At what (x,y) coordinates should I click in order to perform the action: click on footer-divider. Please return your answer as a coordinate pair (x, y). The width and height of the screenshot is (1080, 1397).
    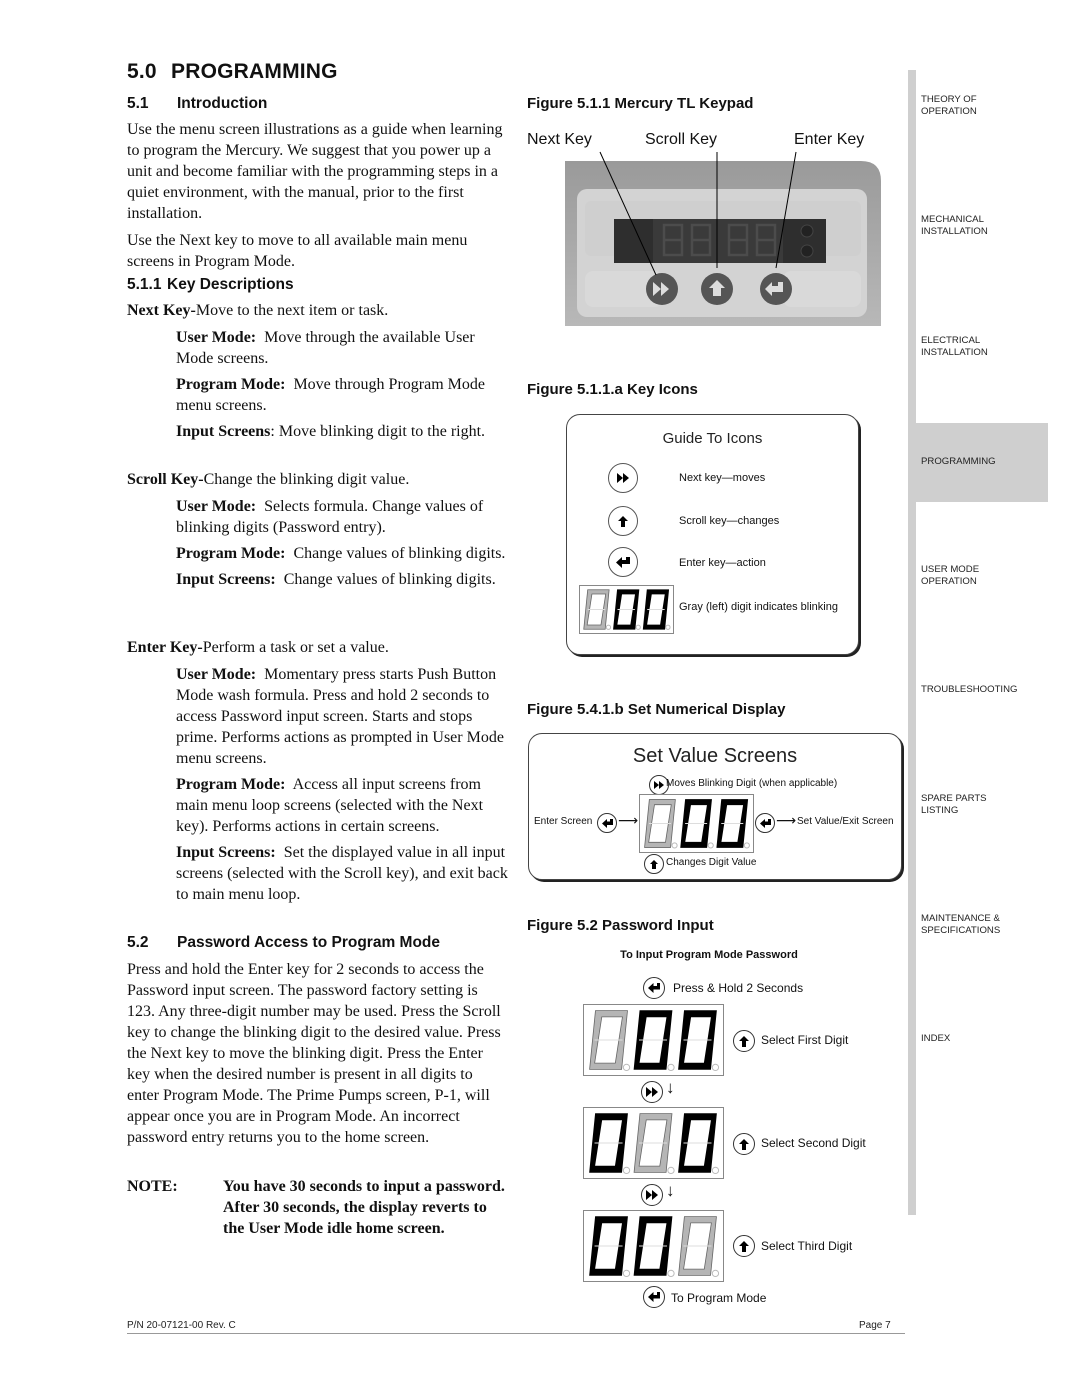
    Looking at the image, I should click on (516, 1333).